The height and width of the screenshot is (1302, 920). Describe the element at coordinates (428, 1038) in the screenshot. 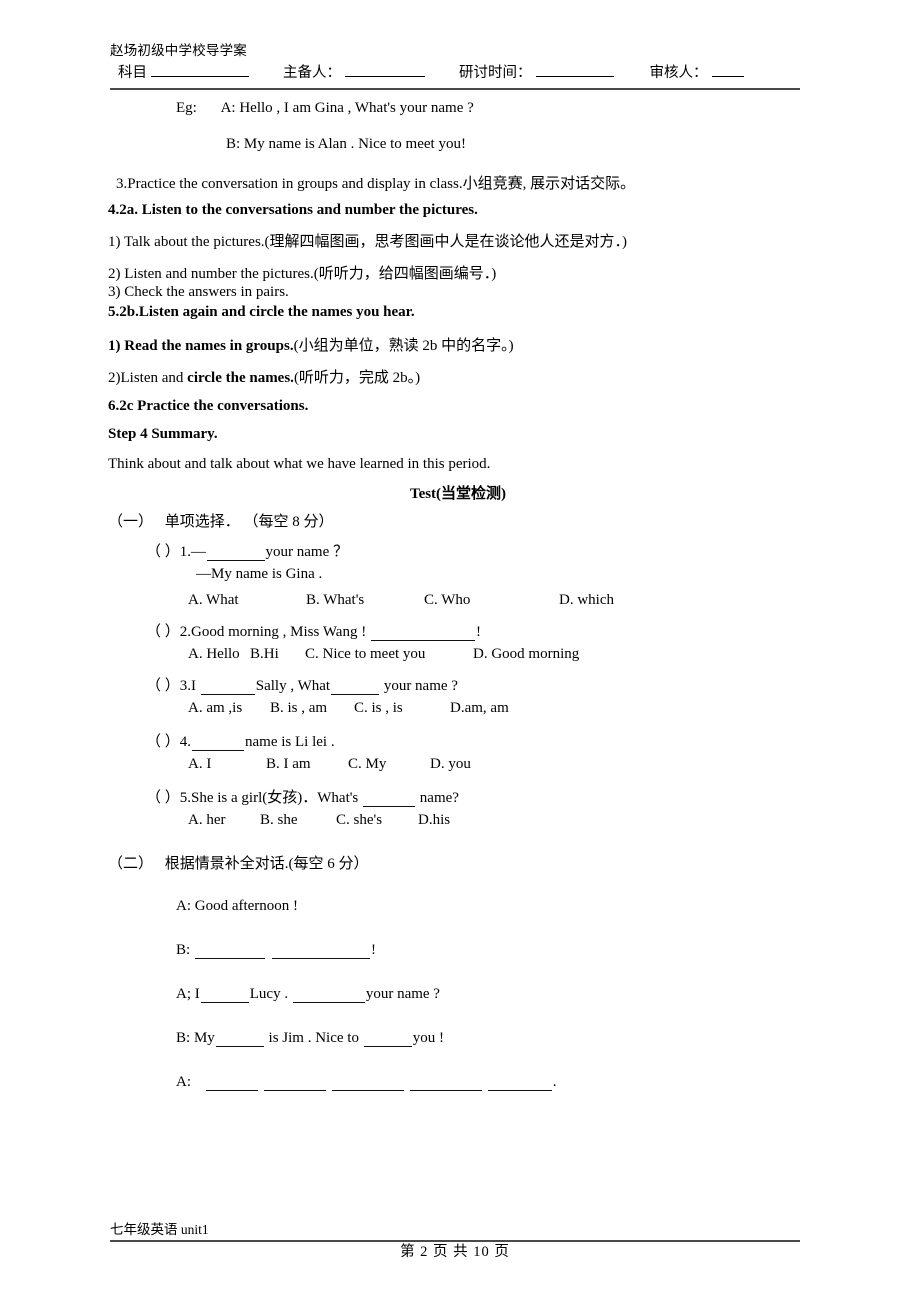

I see `dialogue-line-4-end: you !` at that location.